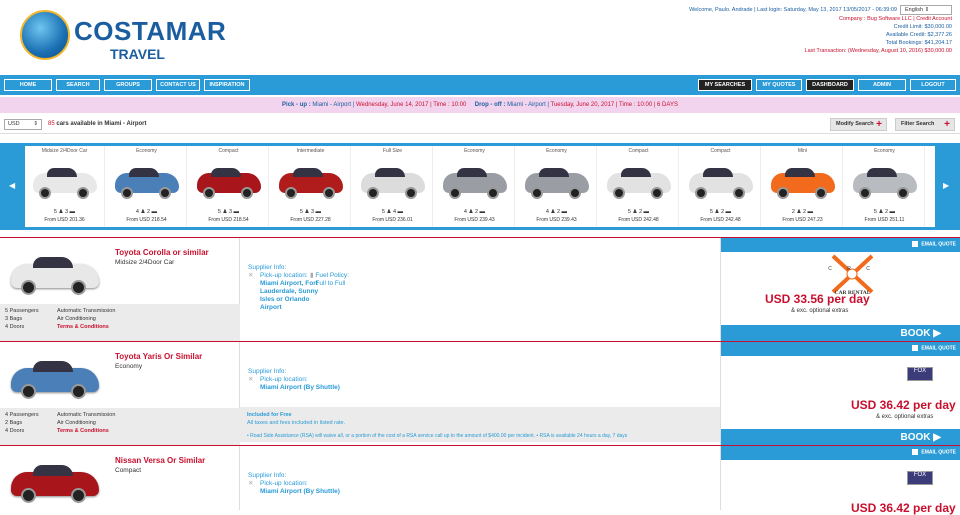  I want to click on nav-logout: LOGOUT, so click(933, 85).